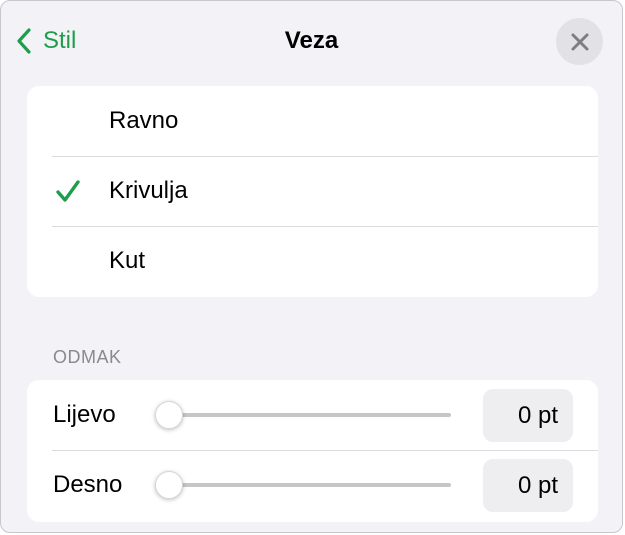 This screenshot has height=535, width=625. I want to click on option-label: Kut, so click(127, 260).